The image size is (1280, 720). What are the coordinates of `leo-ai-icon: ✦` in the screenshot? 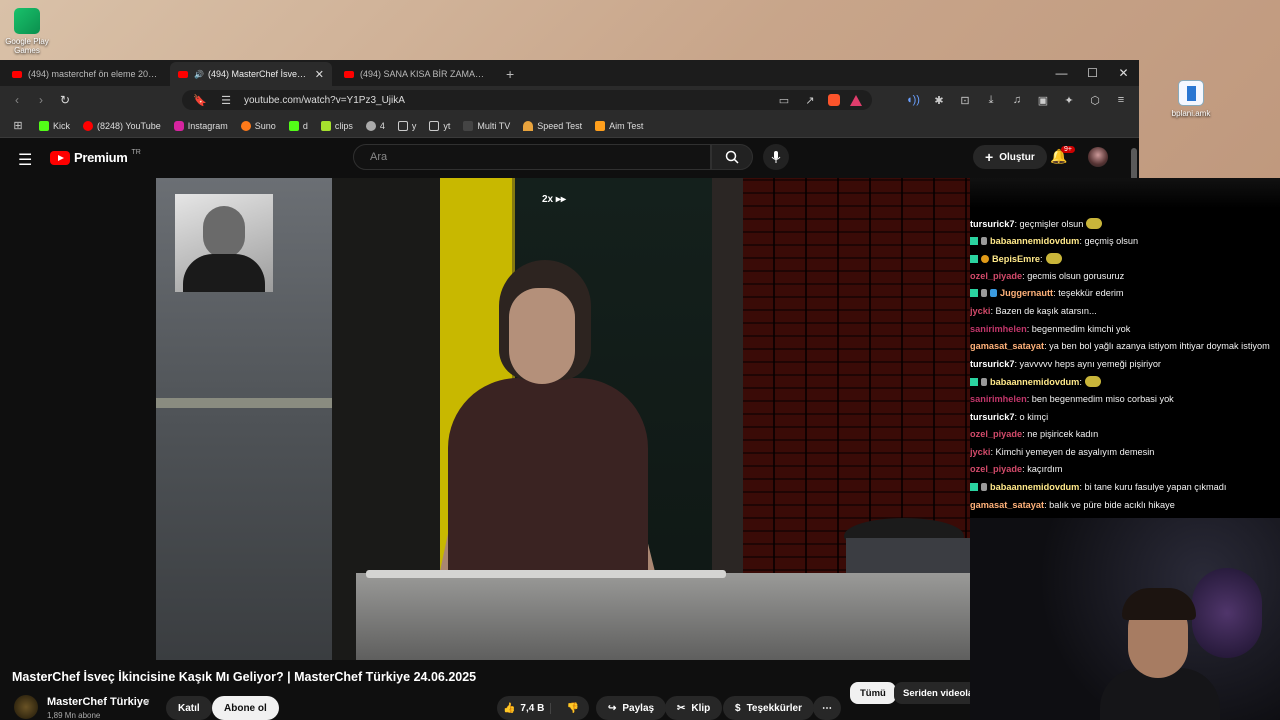 It's located at (1069, 100).